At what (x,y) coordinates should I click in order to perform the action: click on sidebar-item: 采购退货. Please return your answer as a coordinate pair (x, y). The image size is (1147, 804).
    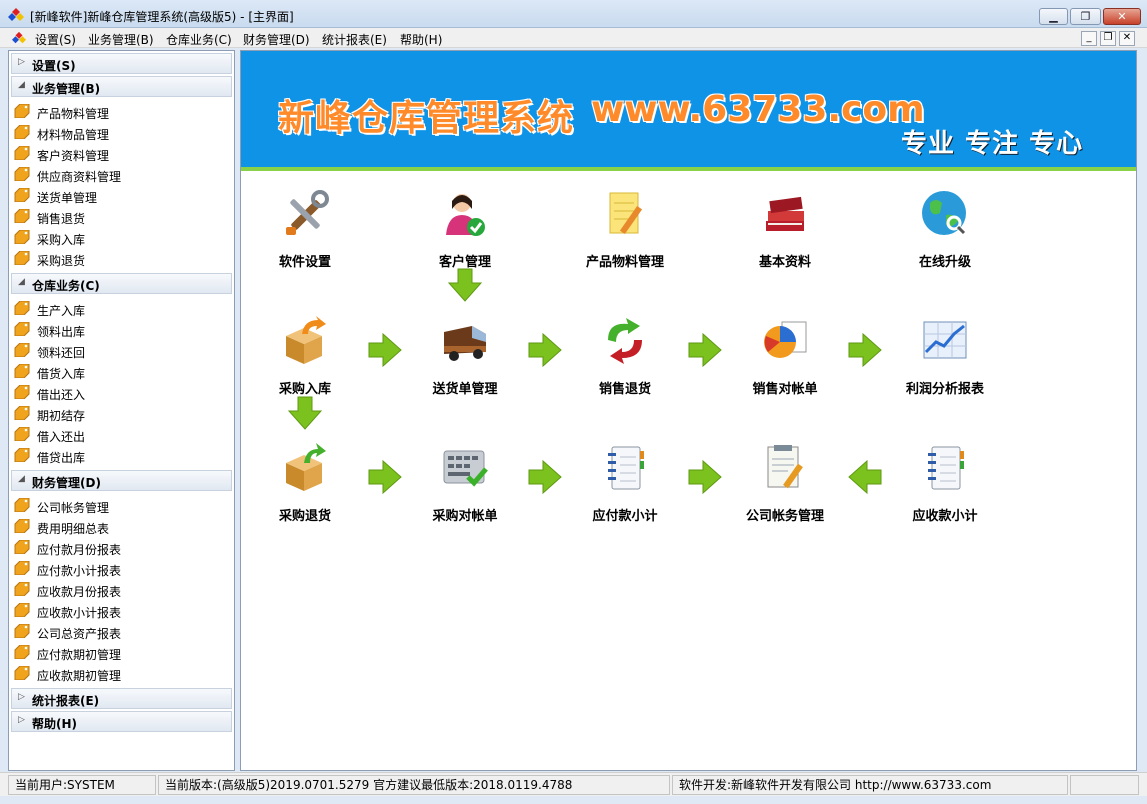
    Looking at the image, I should click on (120, 259).